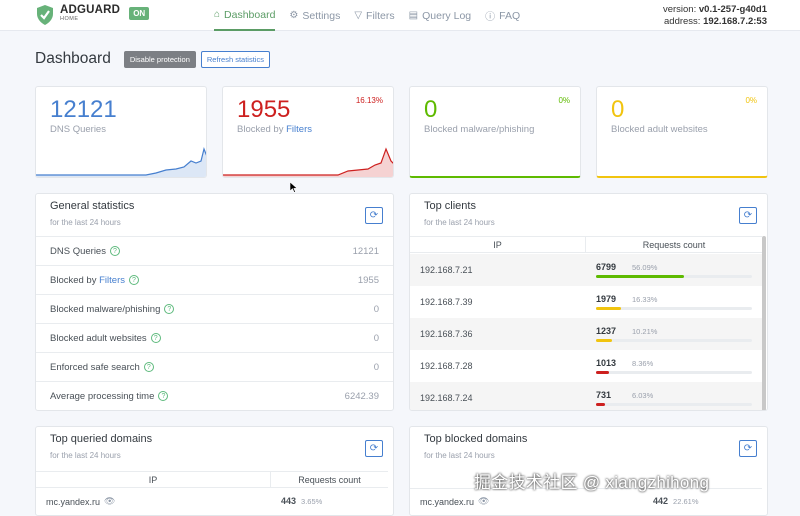 Image resolution: width=800 pixels, height=516 pixels. Describe the element at coordinates (450, 206) in the screenshot. I see `card-title: Top clients` at that location.